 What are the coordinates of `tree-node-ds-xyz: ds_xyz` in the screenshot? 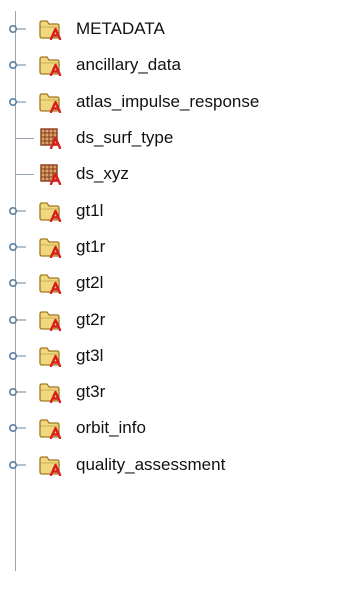 It's located at (178, 174).